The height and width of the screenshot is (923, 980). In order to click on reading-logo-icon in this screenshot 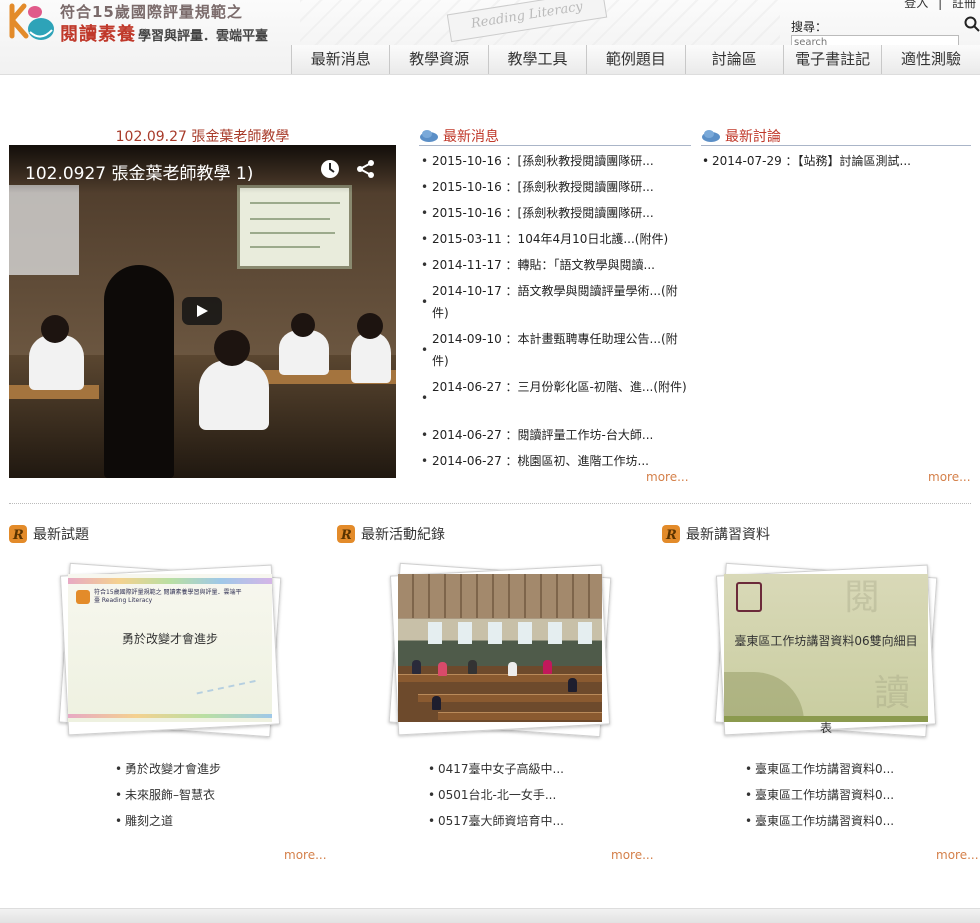, I will do `click(33, 24)`.